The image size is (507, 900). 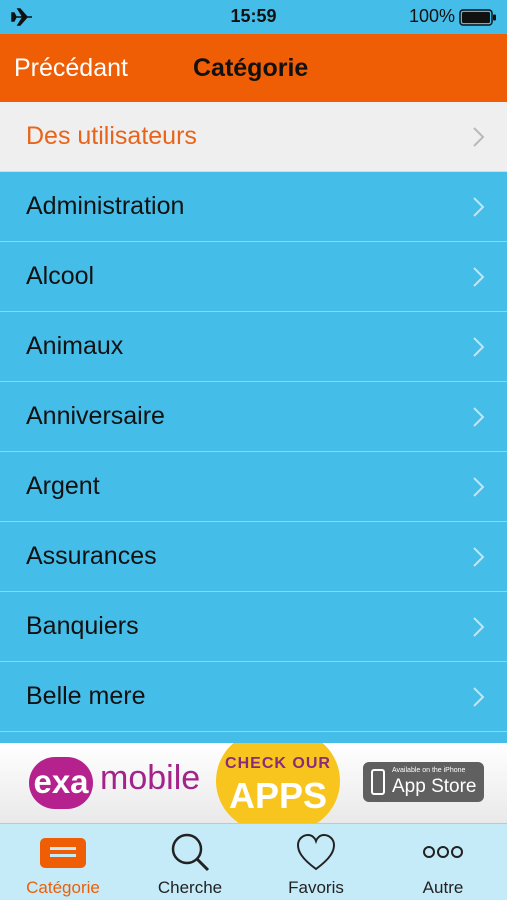 I want to click on list-item-label: Belle mere, so click(x=86, y=696).